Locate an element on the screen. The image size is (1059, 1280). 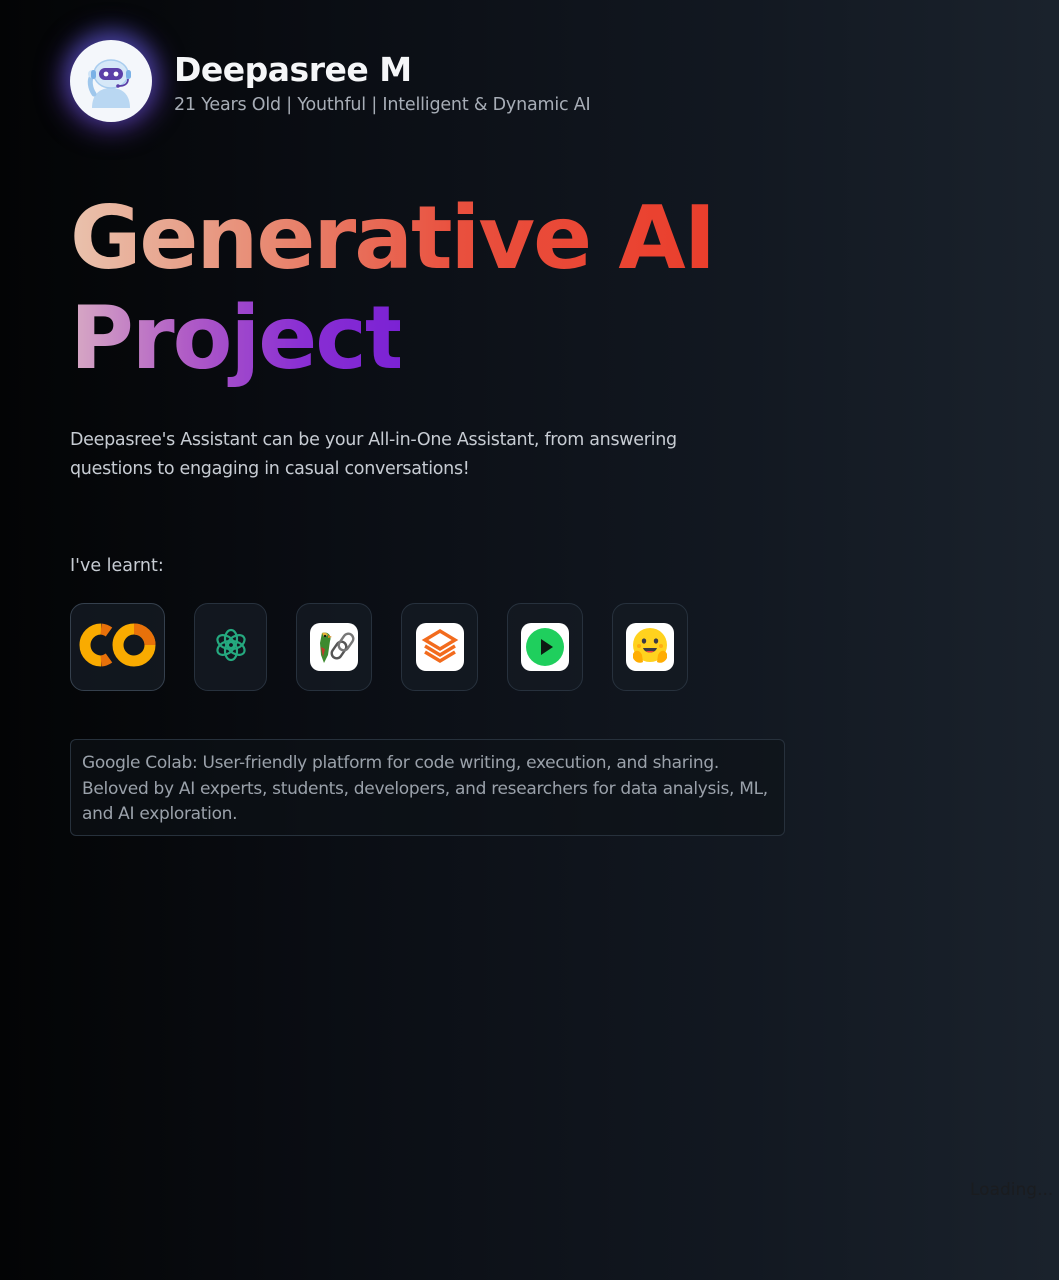
tool-list is located at coordinates (390, 648).